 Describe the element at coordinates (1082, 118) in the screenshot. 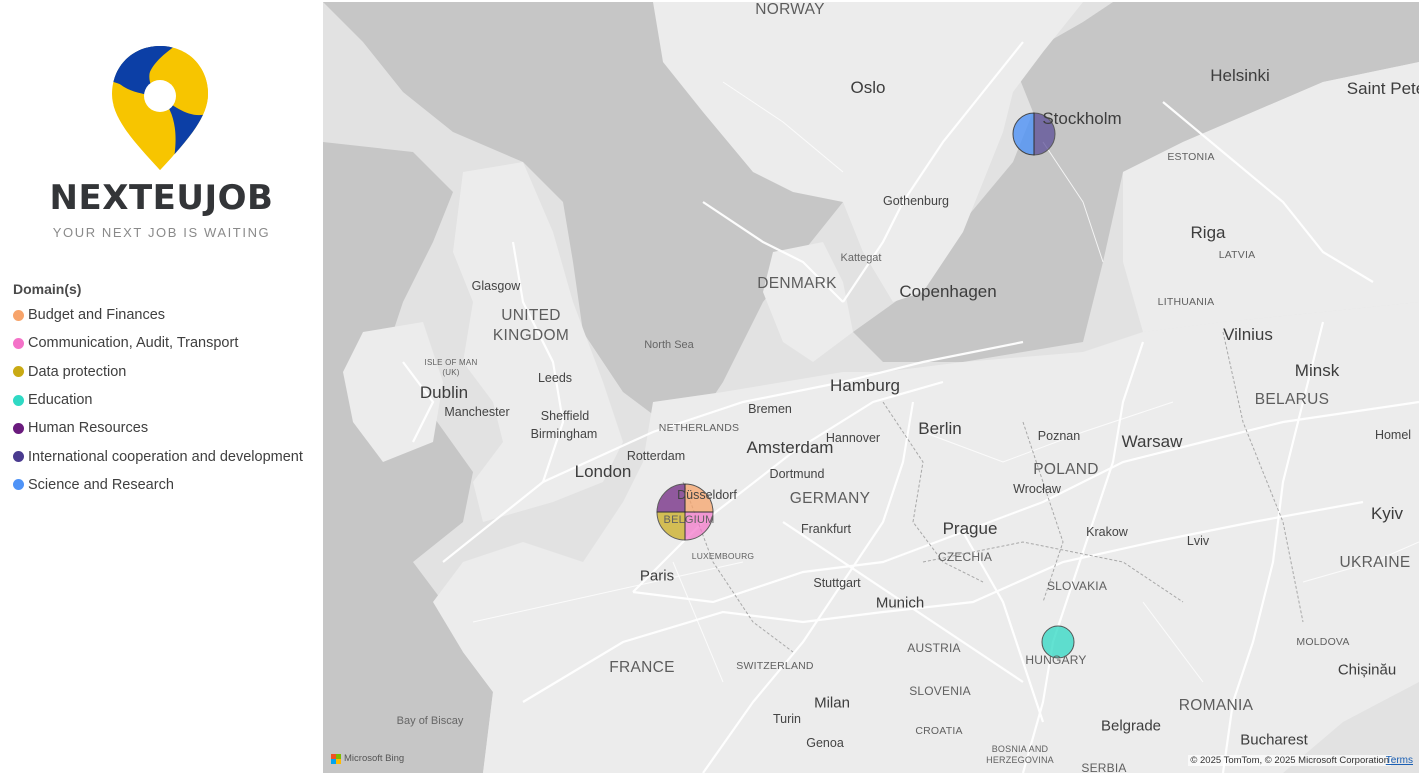

I see `label-stockholm: Stockholm` at that location.